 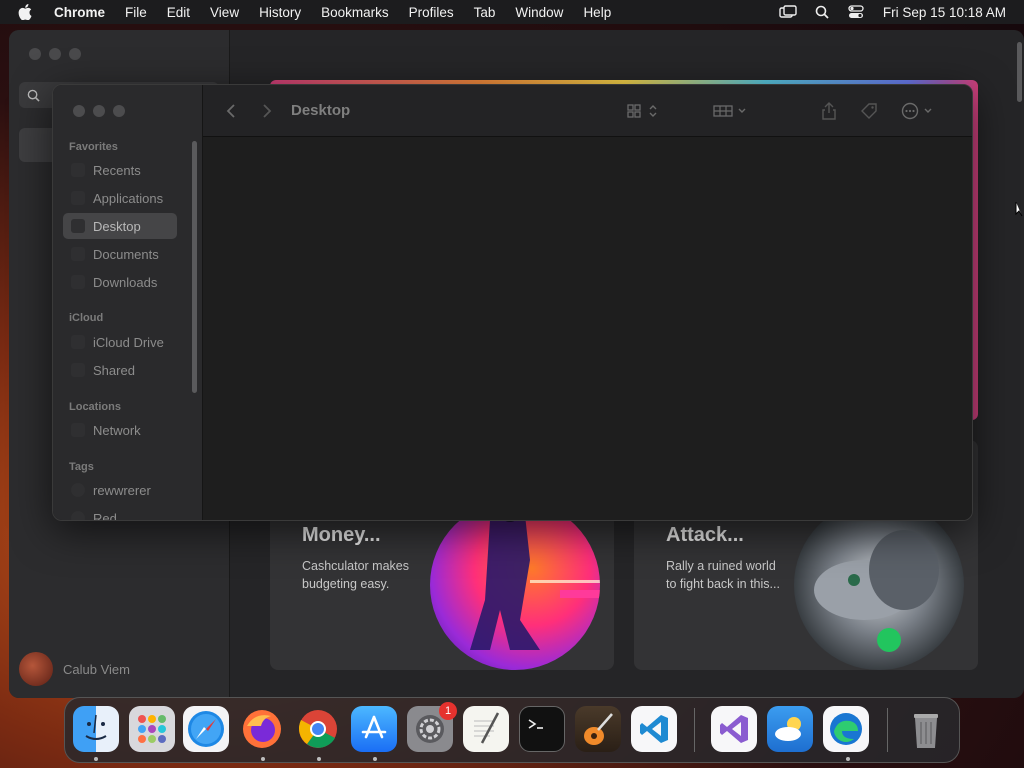 I want to click on textedit-pen-icon, so click(x=487, y=728).